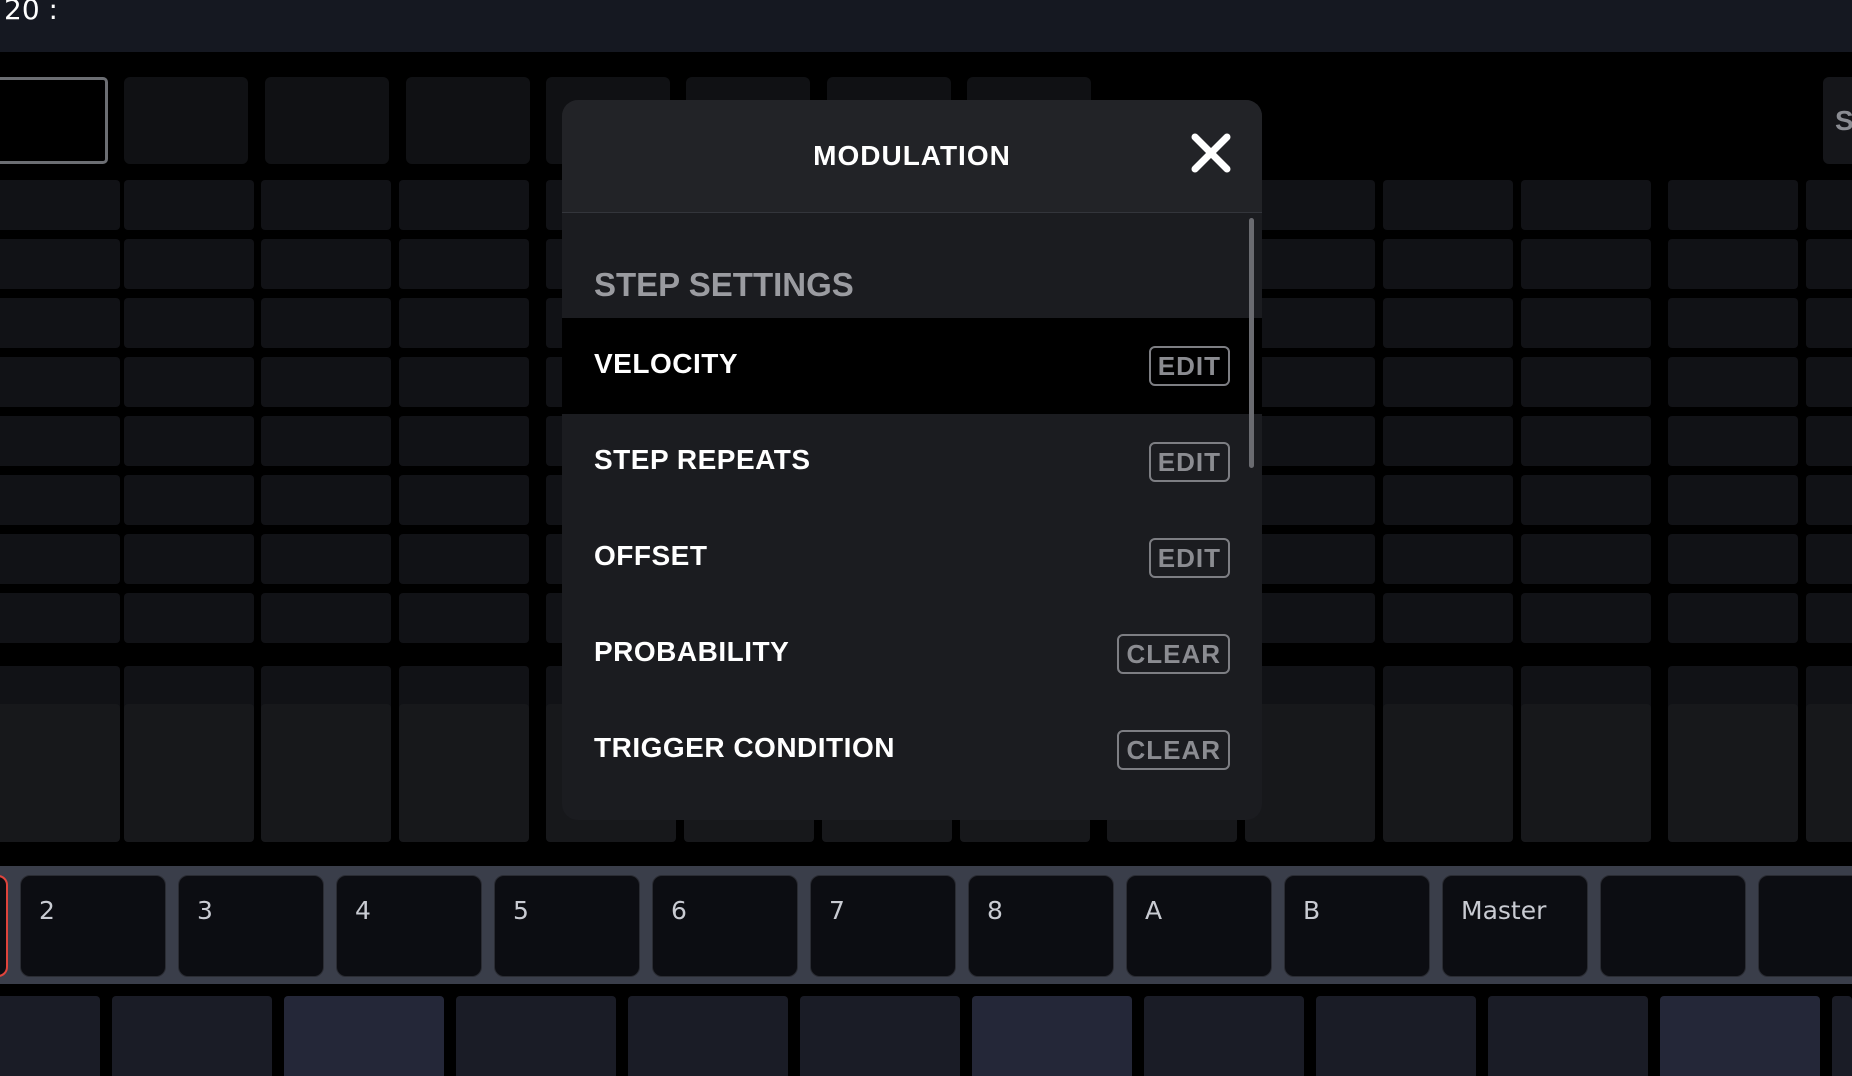 The width and height of the screenshot is (1852, 1076). Describe the element at coordinates (1251, 343) in the screenshot. I see `modal-scrollbar` at that location.